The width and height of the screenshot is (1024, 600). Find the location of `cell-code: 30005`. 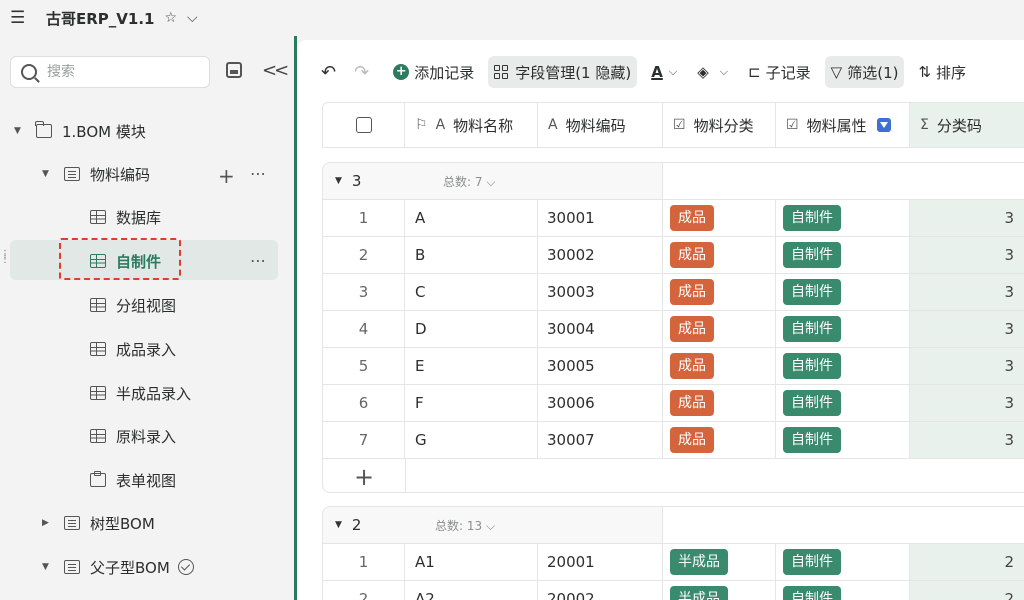

cell-code: 30005 is located at coordinates (600, 366).